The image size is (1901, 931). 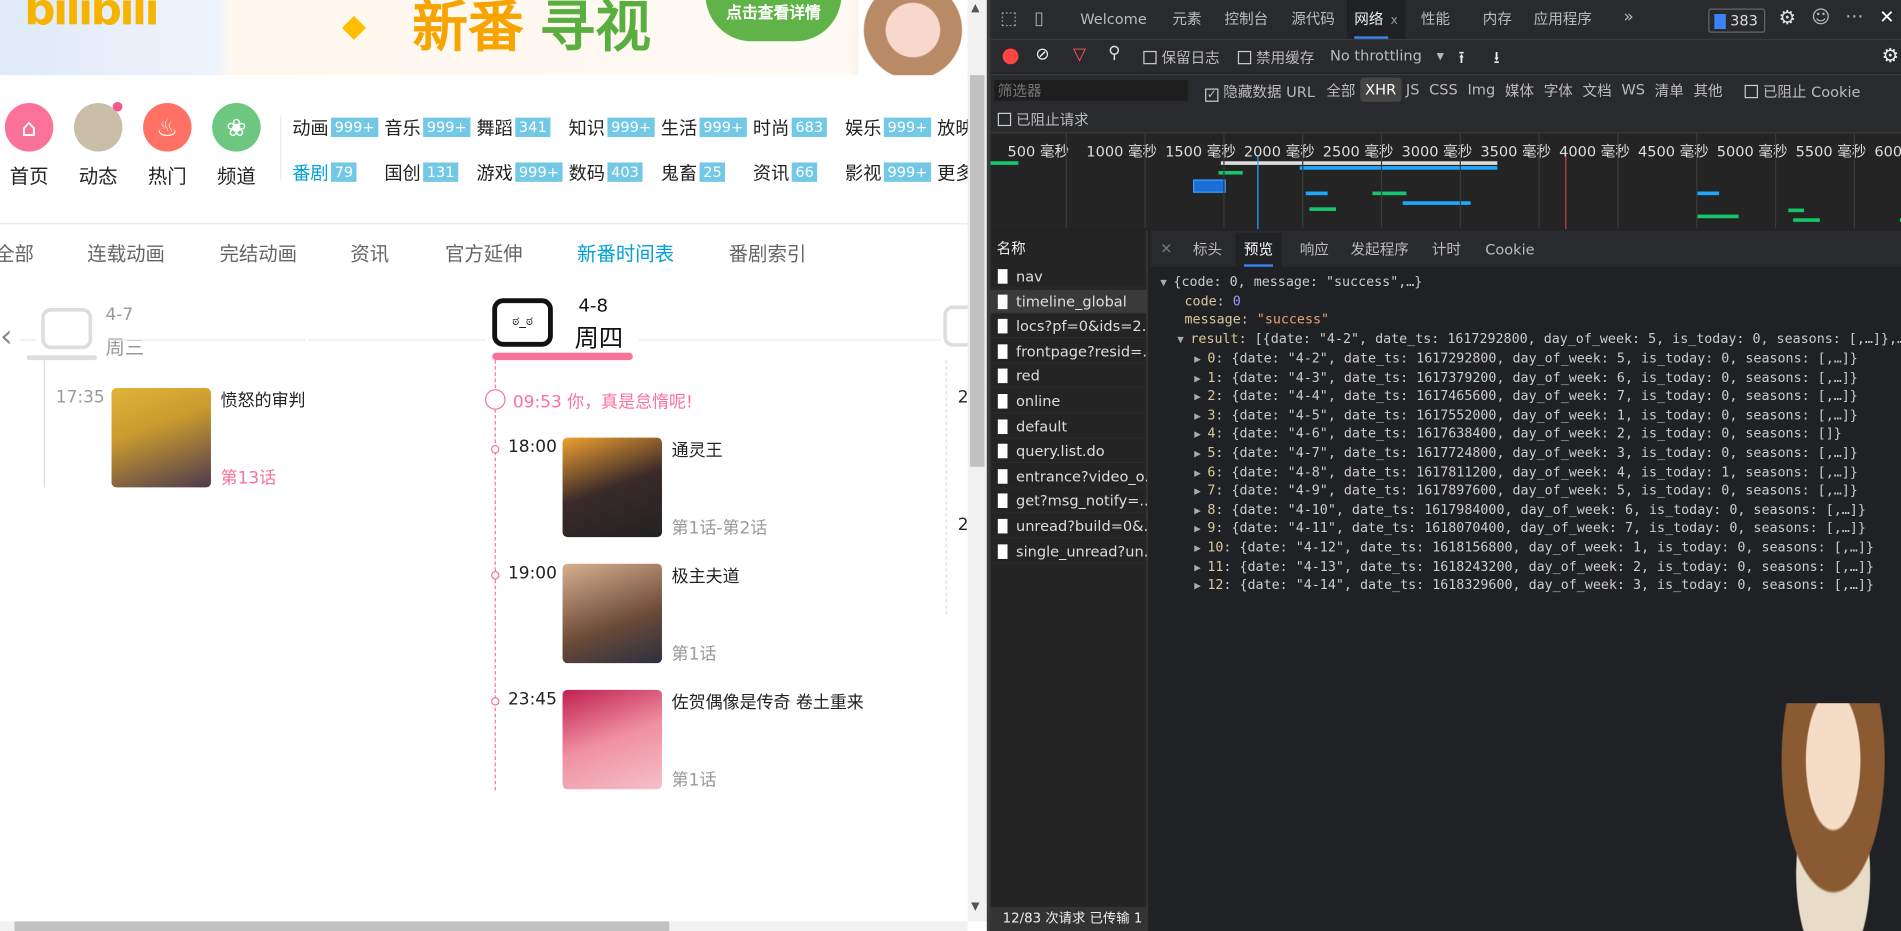 What do you see at coordinates (768, 252) in the screenshot?
I see `subtab: 番剧索引` at bounding box center [768, 252].